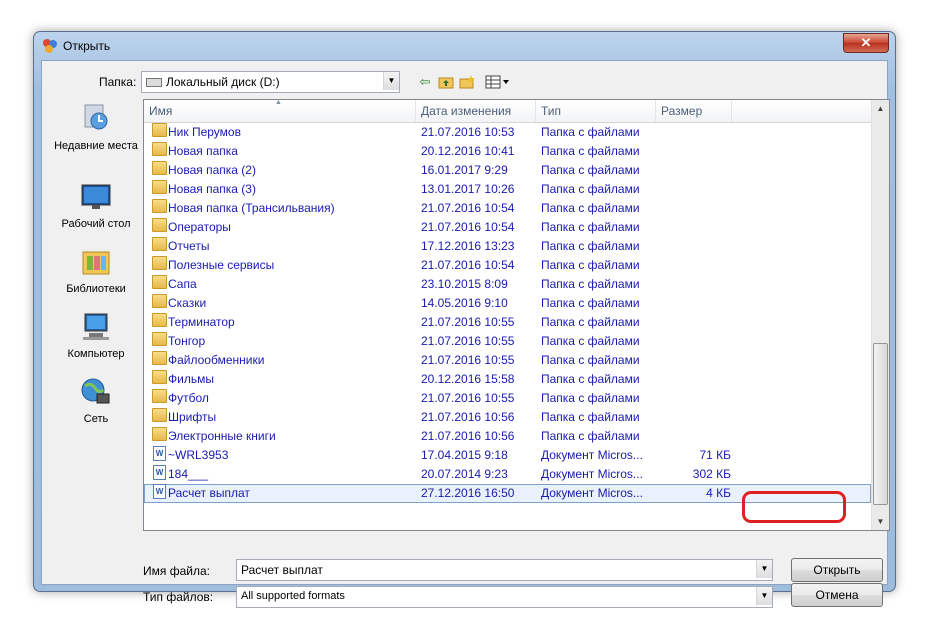  What do you see at coordinates (96, 196) in the screenshot?
I see `desktop-icon` at bounding box center [96, 196].